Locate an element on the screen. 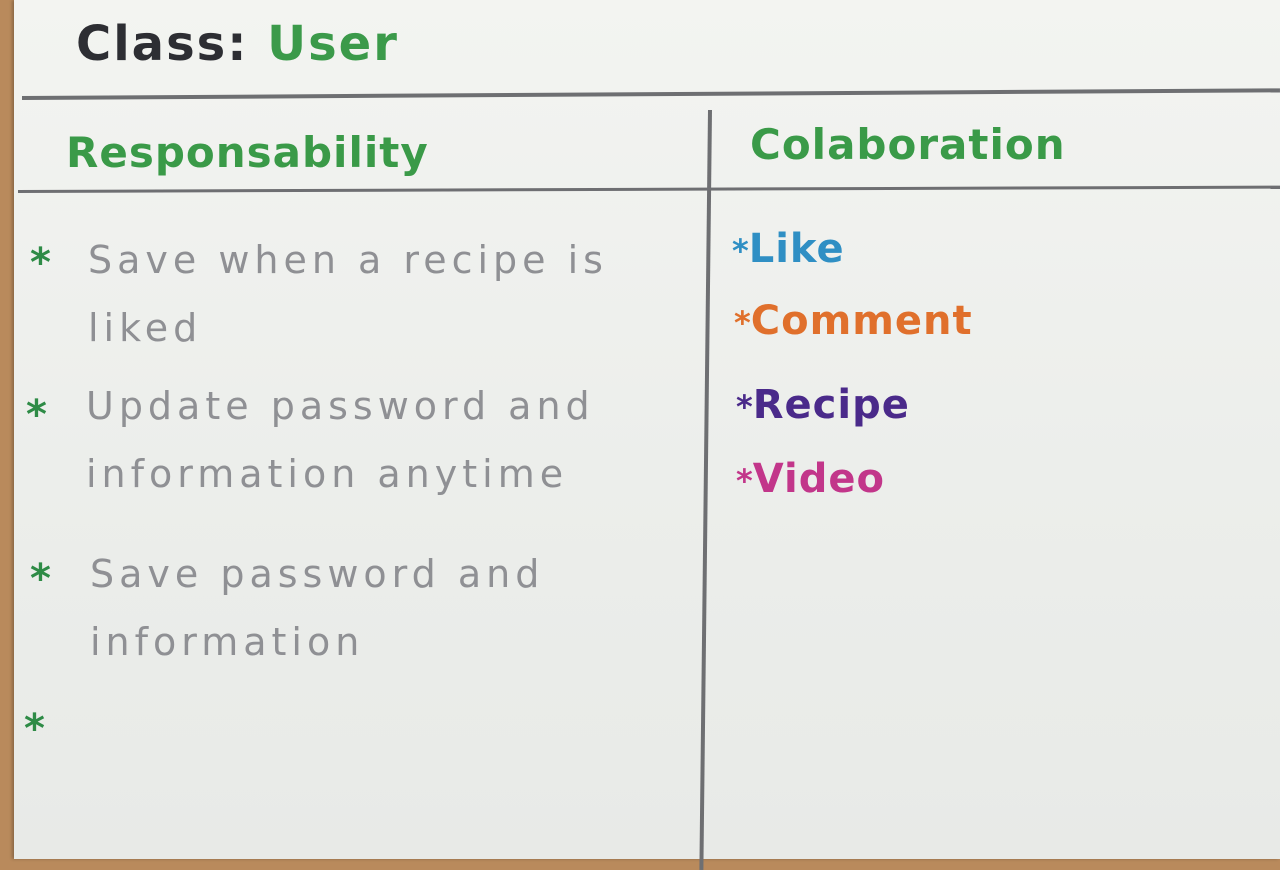 The height and width of the screenshot is (870, 1280). responsibility-item: Update password and information anytime is located at coordinates (340, 440).